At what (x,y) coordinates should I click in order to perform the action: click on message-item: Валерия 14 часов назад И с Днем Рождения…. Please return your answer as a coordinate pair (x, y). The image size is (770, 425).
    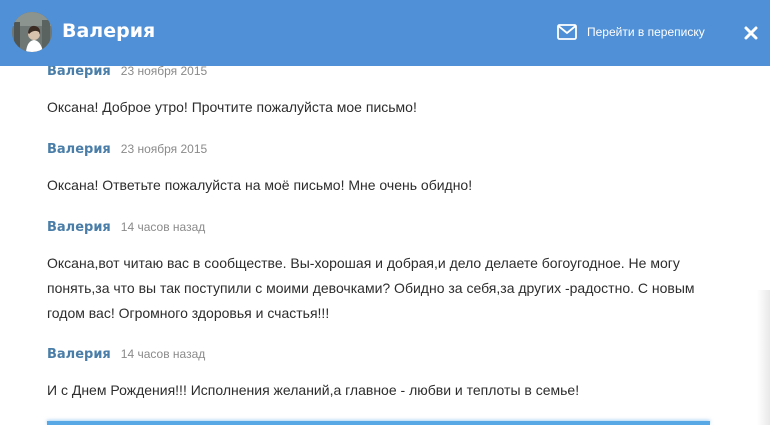
    Looking at the image, I should click on (377, 375).